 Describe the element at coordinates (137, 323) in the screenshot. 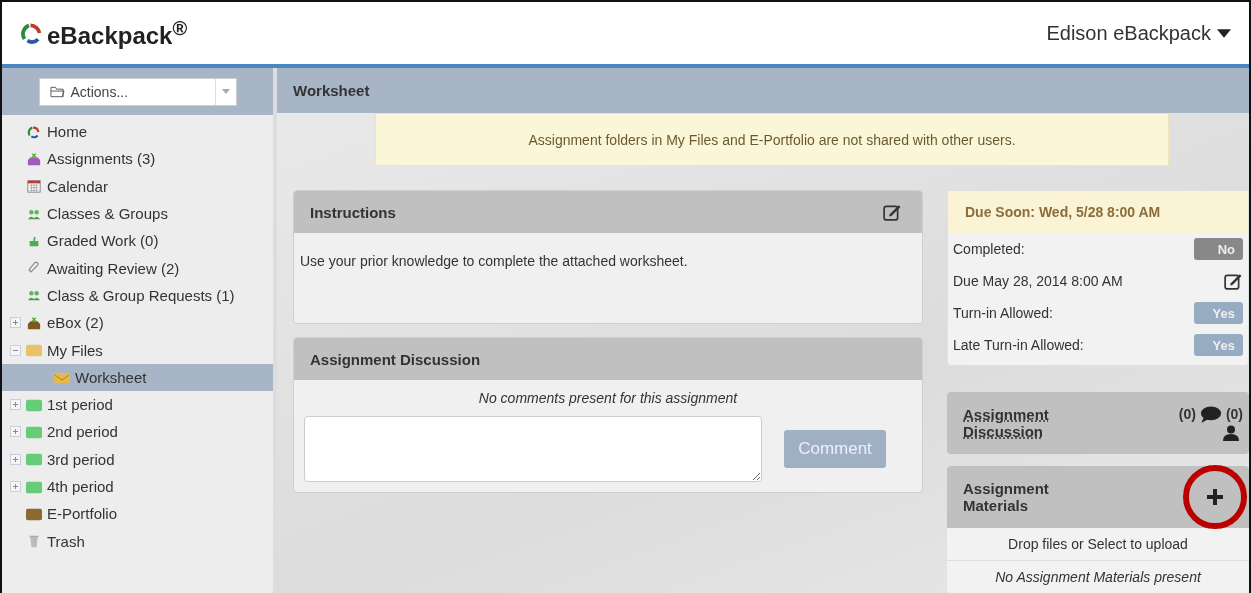

I see `tree-item: eBox (2)` at that location.